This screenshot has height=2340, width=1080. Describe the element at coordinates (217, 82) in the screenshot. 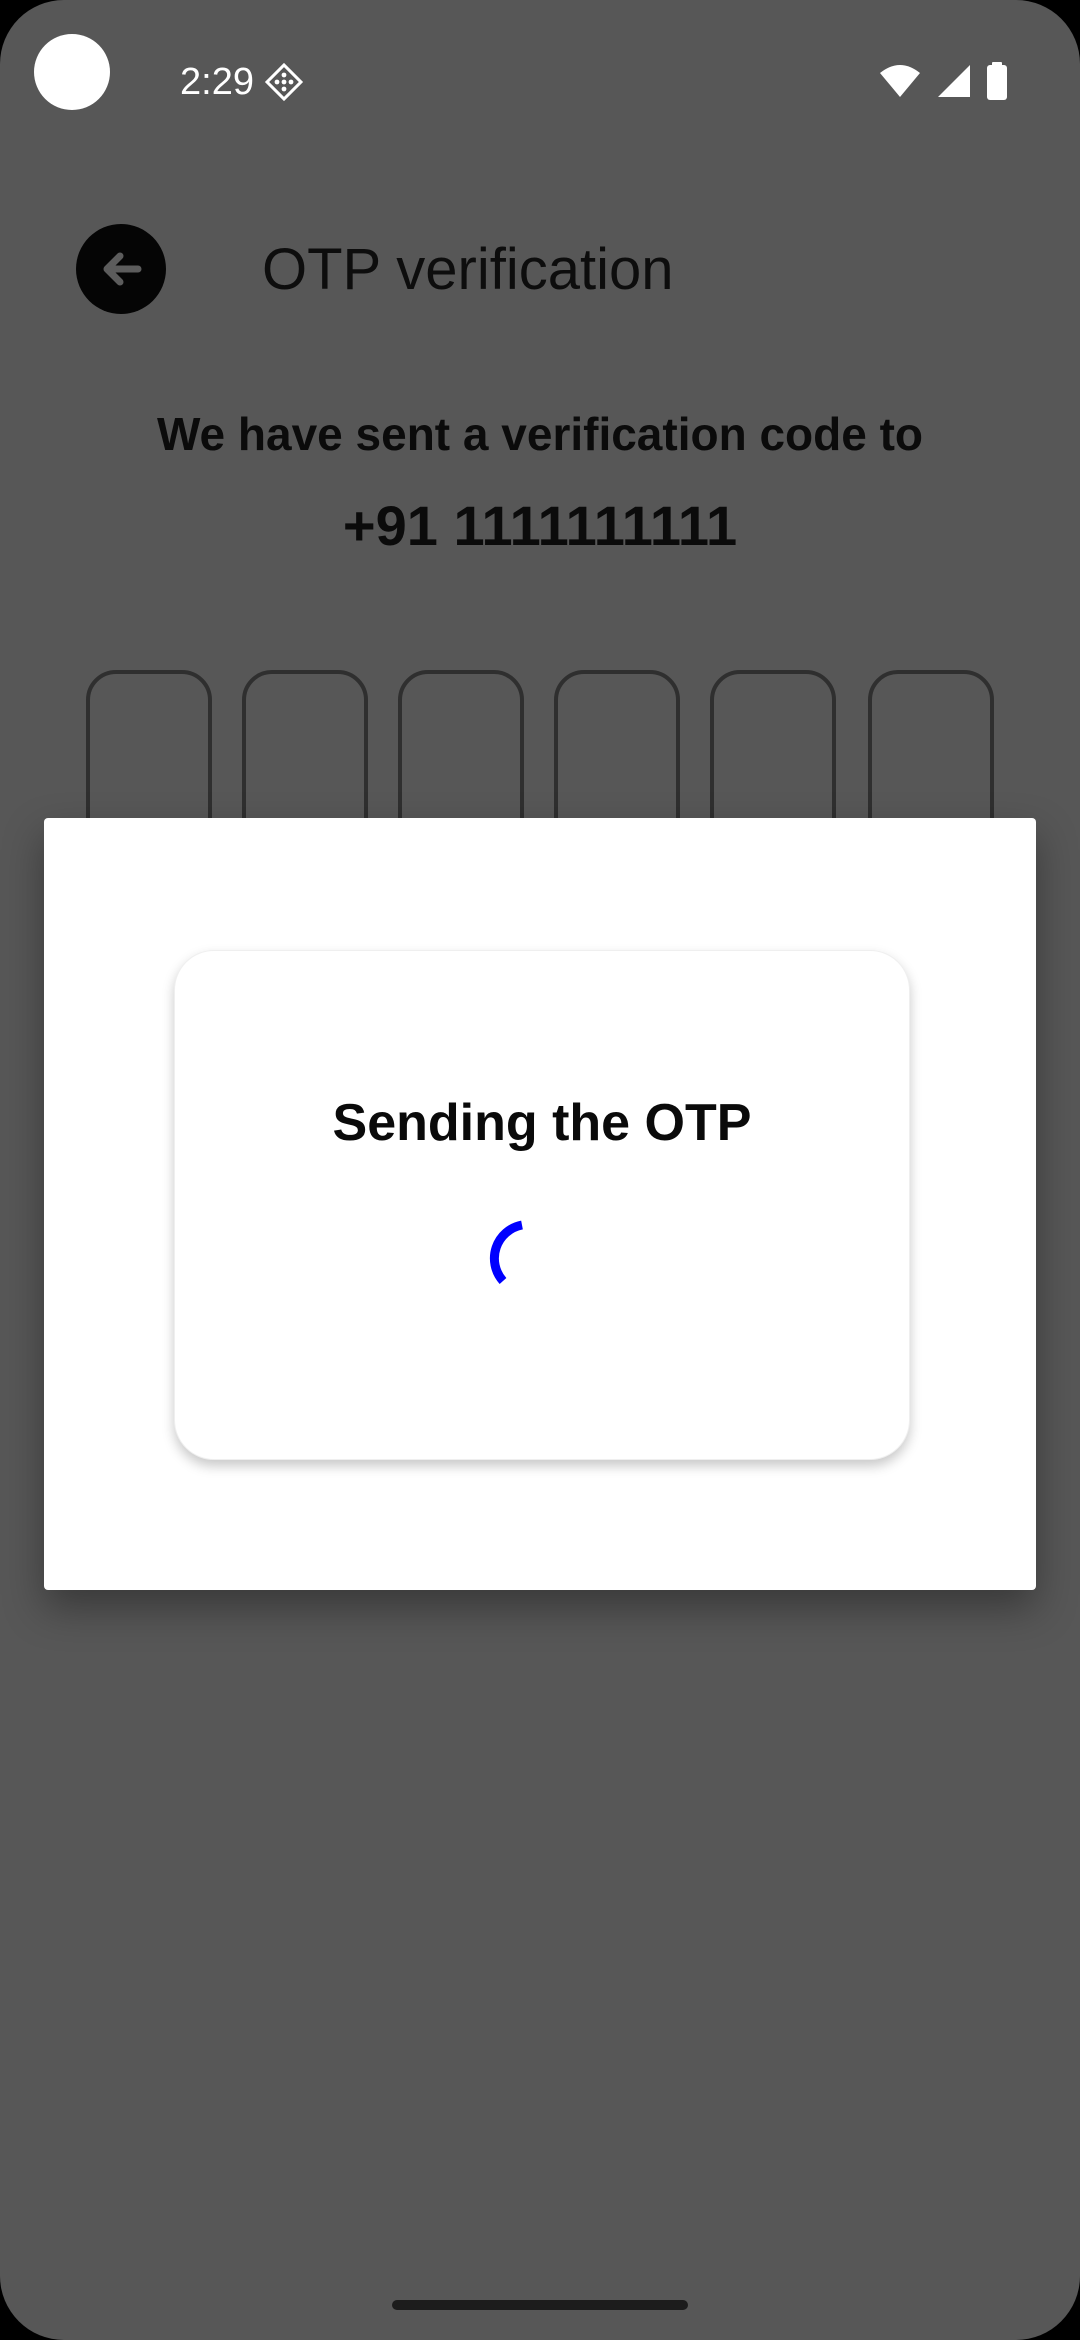

I see `status-time: 2:29` at that location.